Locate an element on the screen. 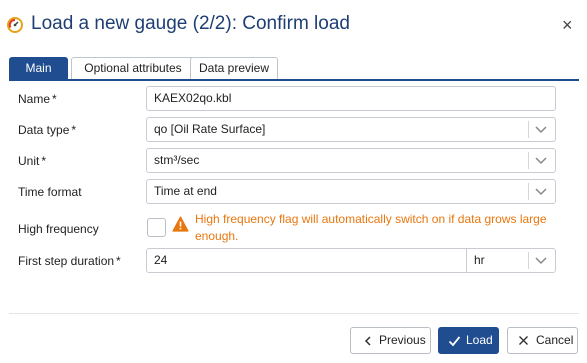 Image resolution: width=587 pixels, height=363 pixels. data-type-label: Data type * is located at coordinates (47, 130).